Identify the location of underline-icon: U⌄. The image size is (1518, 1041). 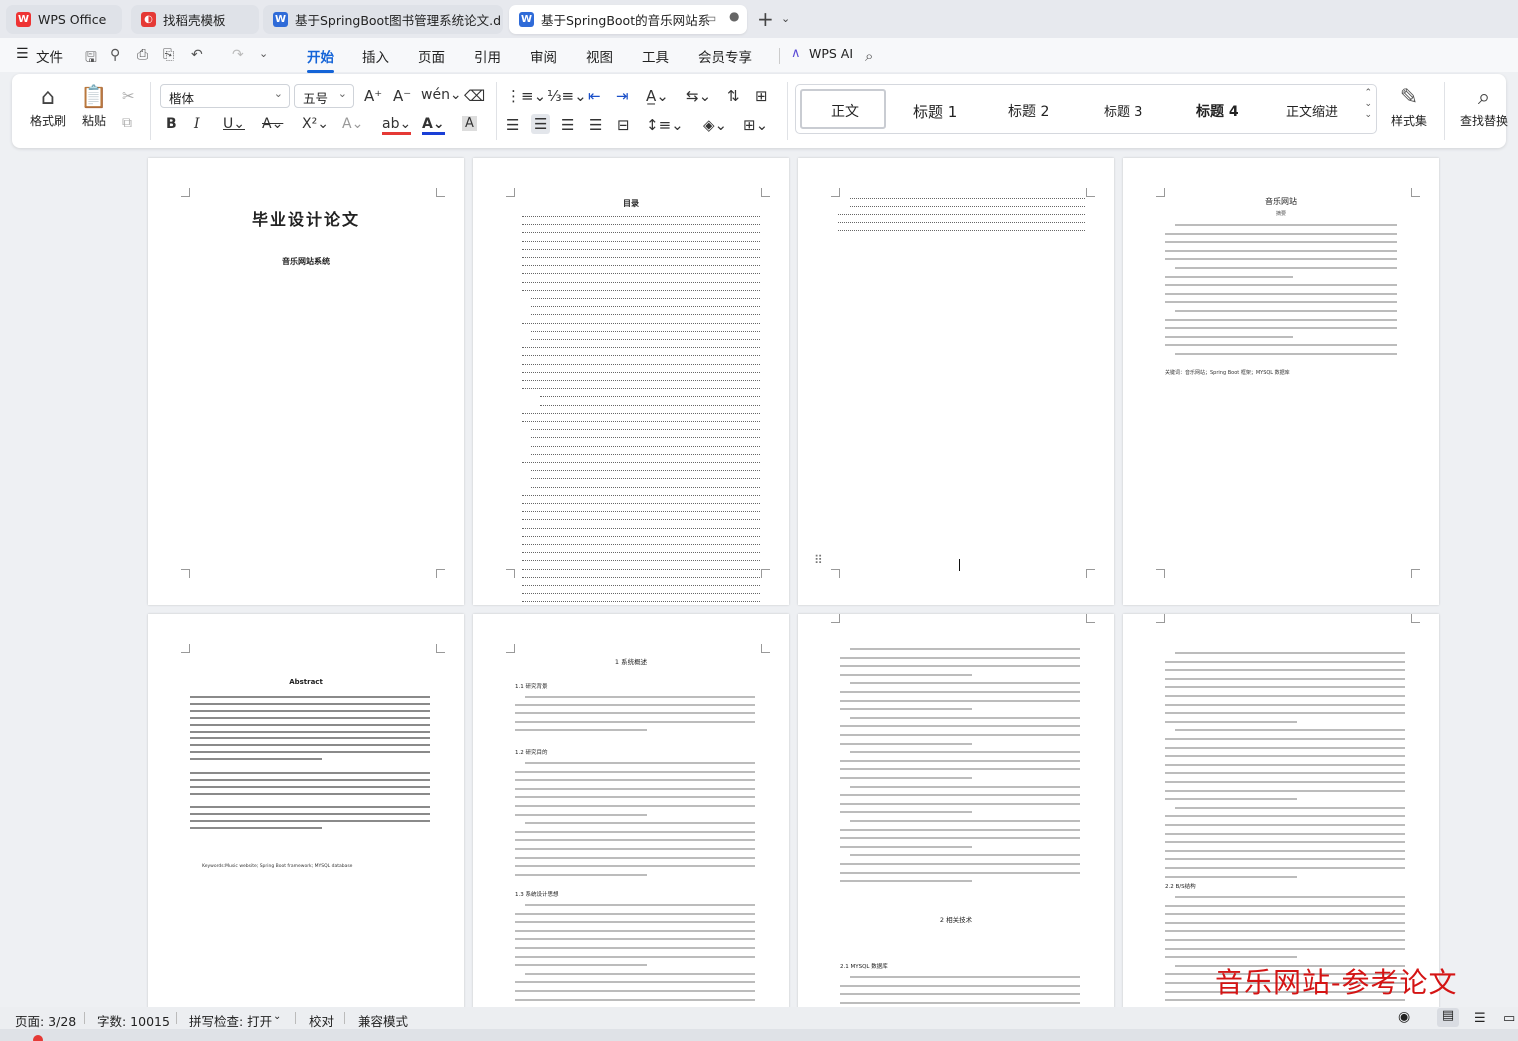
(234, 124).